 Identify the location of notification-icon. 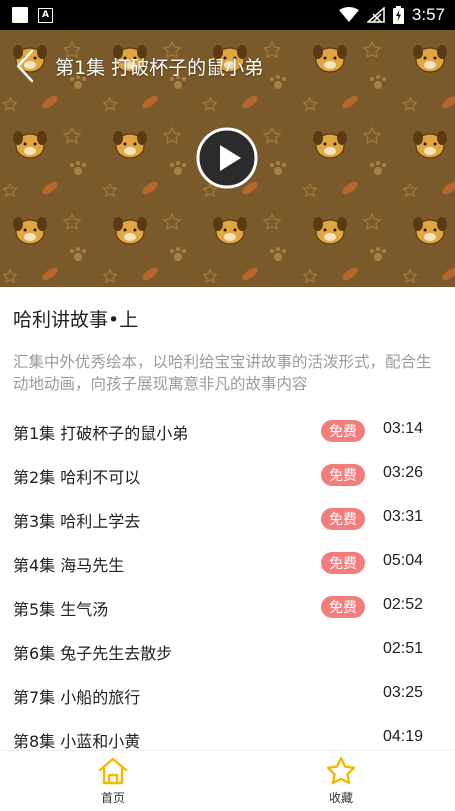
(20, 15).